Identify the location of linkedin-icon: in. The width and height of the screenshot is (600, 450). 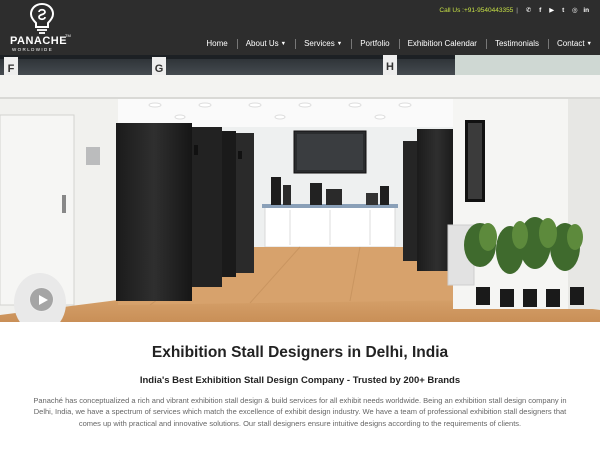
(587, 10).